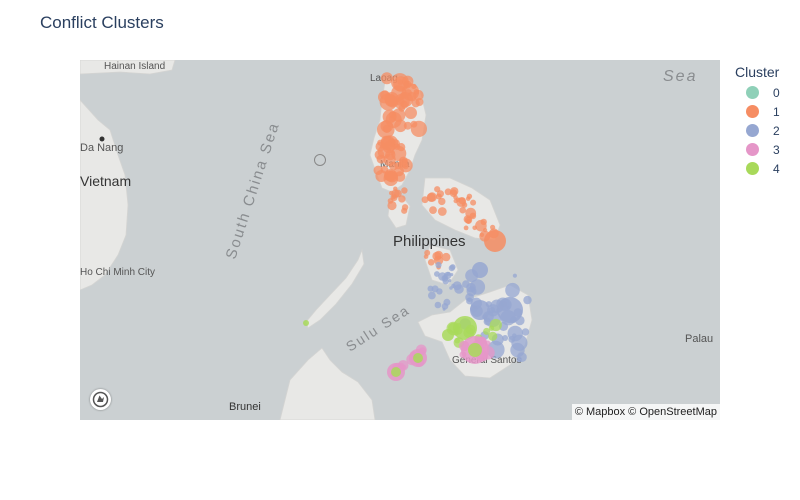  I want to click on legend-item-2: 2, so click(757, 130).